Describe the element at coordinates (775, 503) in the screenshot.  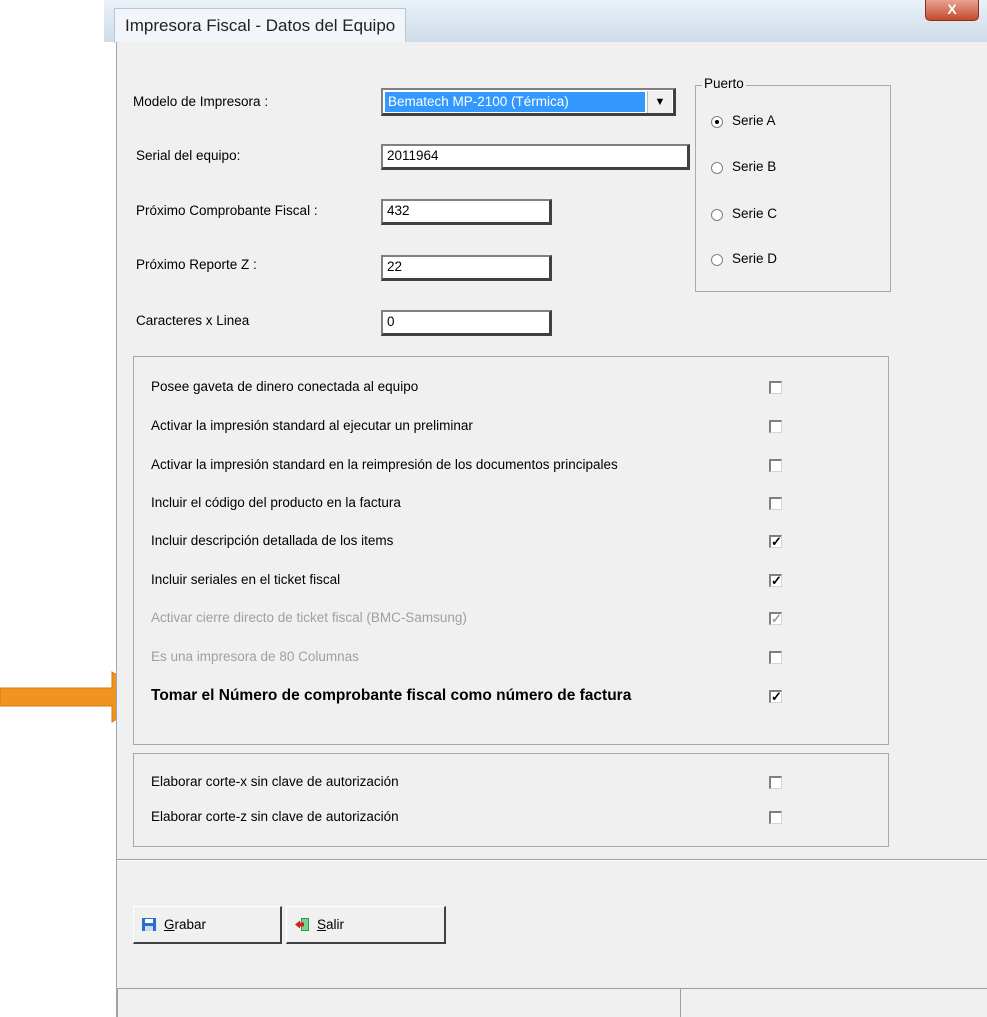
I see `option-codigo-checkbox` at that location.